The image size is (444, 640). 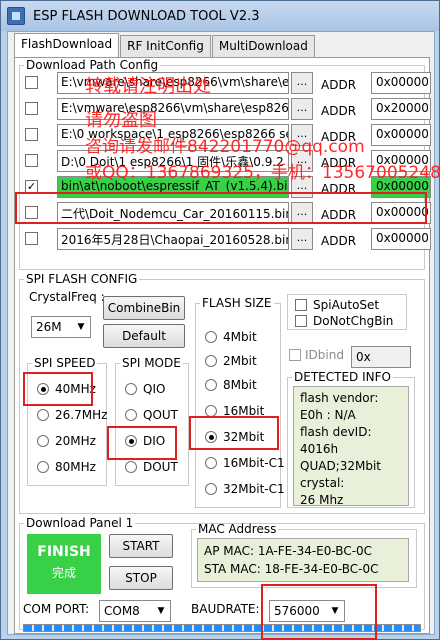 I want to click on size-32mbit-label: 32Mbit, so click(x=244, y=437).